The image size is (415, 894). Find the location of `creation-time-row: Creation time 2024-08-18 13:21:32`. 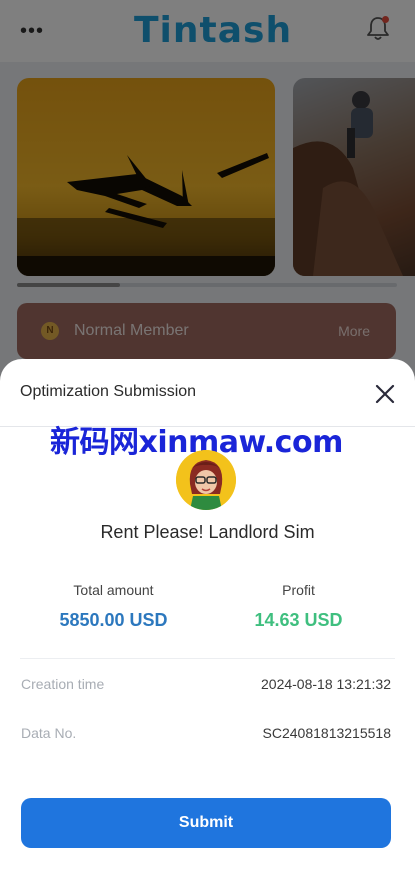

creation-time-row: Creation time 2024-08-18 13:21:32 is located at coordinates (205, 686).